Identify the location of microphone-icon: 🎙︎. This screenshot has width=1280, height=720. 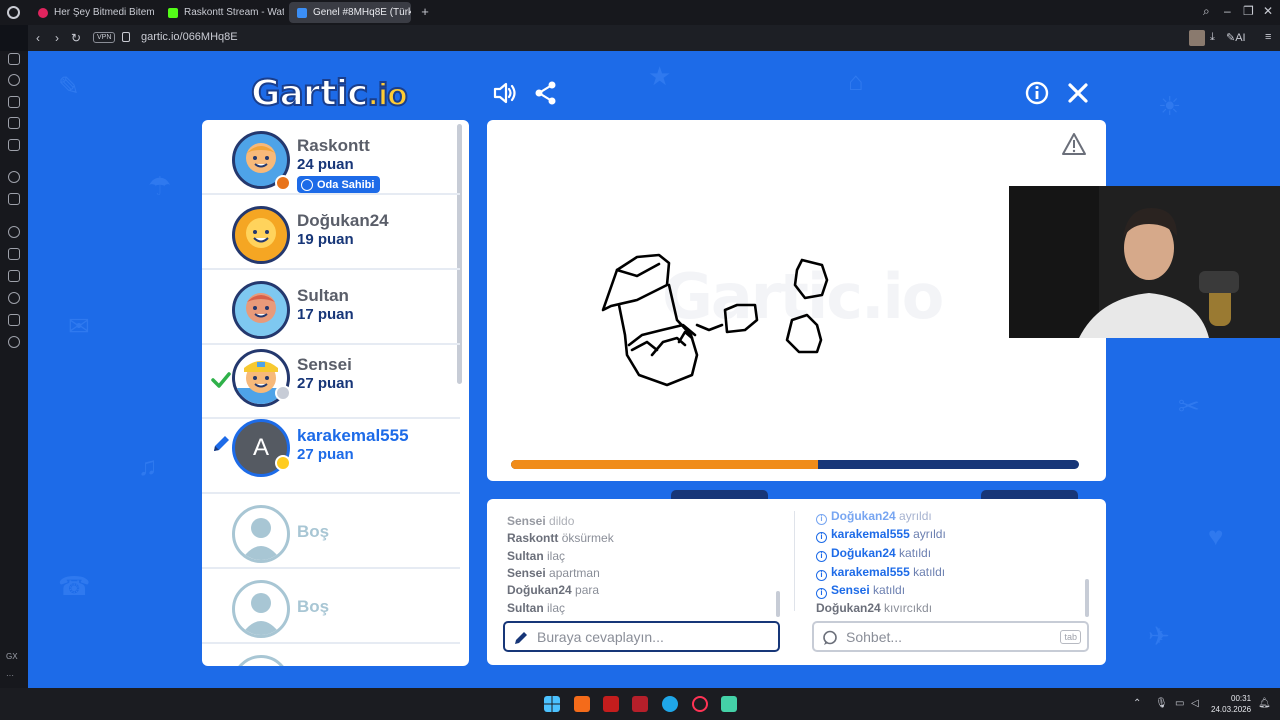
(1161, 703).